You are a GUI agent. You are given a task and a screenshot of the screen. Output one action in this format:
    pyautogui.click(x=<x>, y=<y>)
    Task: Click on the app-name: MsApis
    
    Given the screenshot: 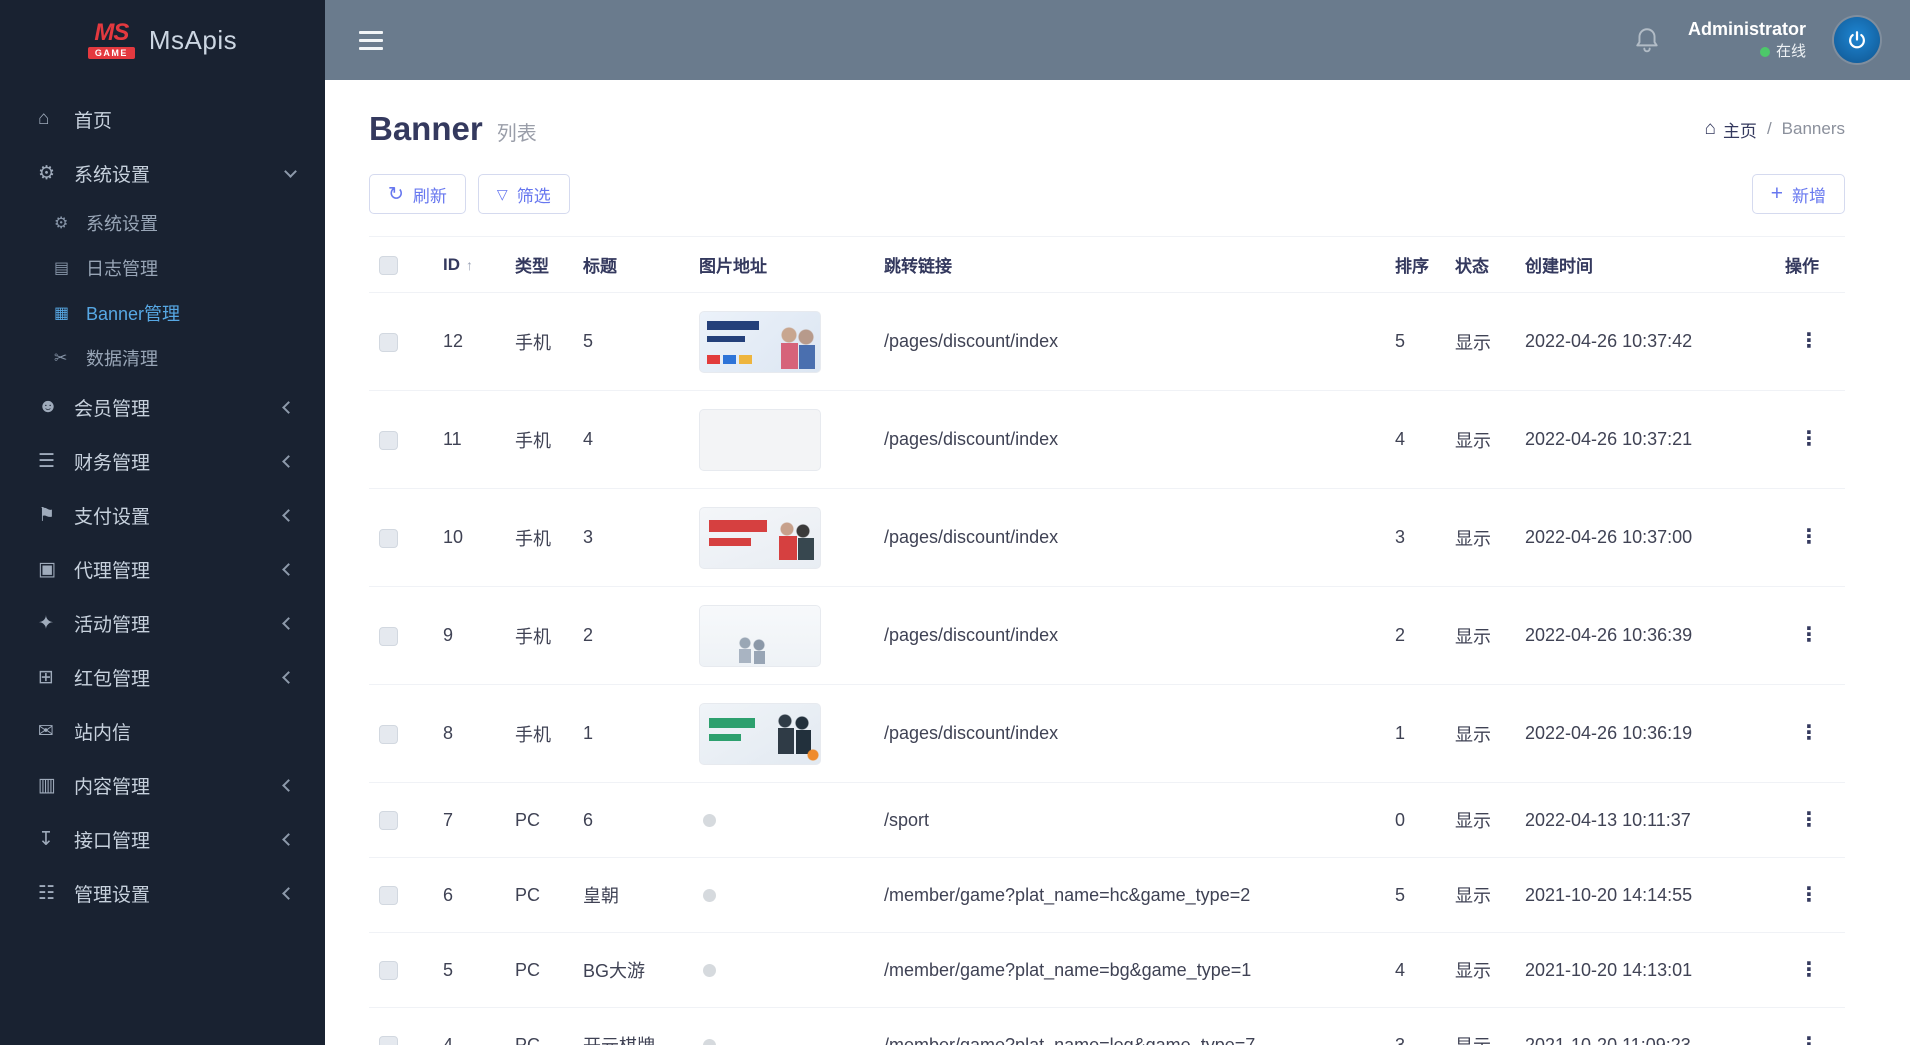 What is the action you would take?
    pyautogui.click(x=193, y=39)
    